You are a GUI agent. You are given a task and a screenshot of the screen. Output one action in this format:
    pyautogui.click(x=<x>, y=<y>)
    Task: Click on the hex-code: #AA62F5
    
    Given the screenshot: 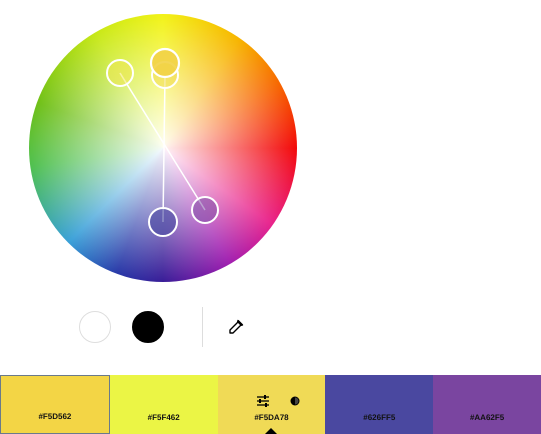 What is the action you would take?
    pyautogui.click(x=487, y=417)
    